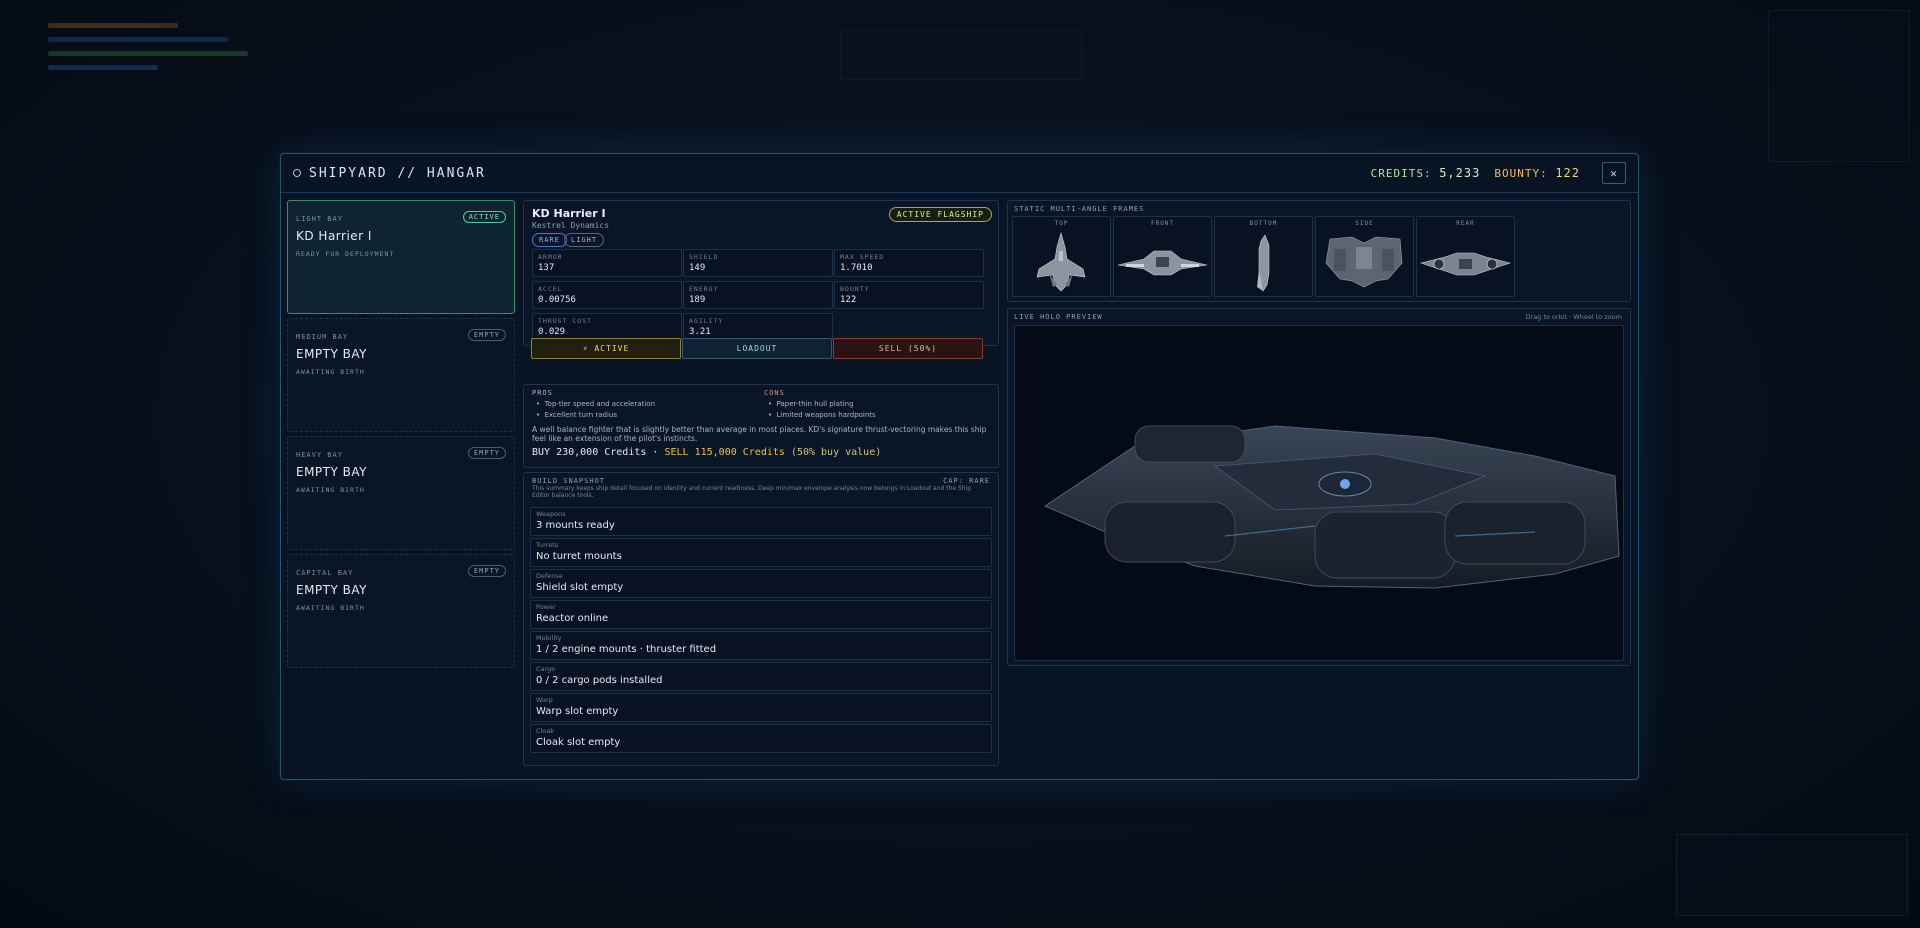 The width and height of the screenshot is (1920, 928). I want to click on stat-label: ENERGY, so click(704, 289).